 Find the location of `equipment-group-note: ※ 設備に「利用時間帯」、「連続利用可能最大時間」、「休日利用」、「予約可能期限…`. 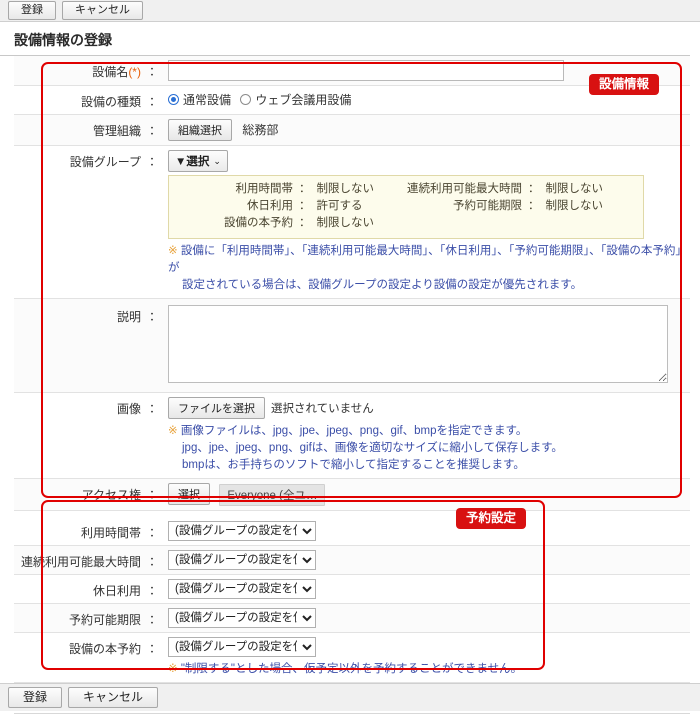

equipment-group-note: ※ 設備に「利用時間帯」、「連続利用可能最大時間」、「休日利用」、「予約可能期限… is located at coordinates (426, 268).